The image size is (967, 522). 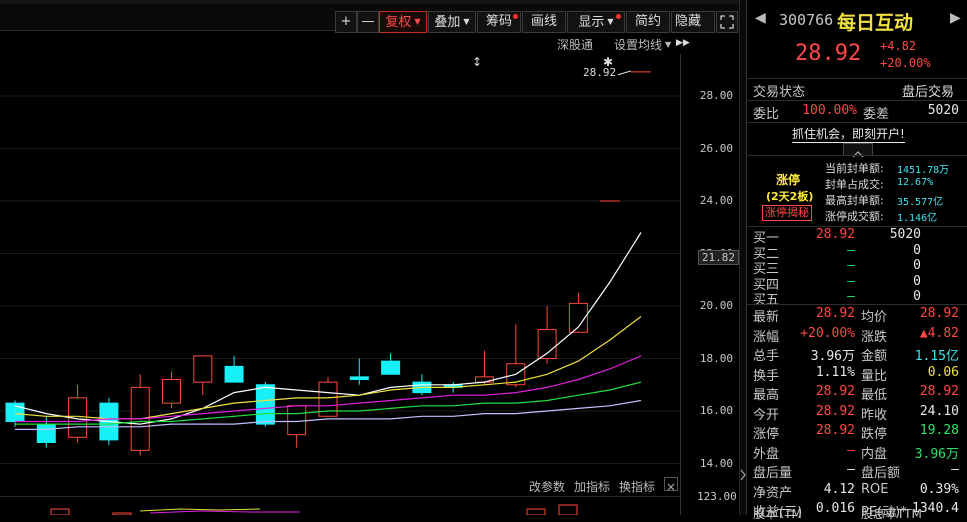 I want to click on stat-label: 最低, so click(x=874, y=395).